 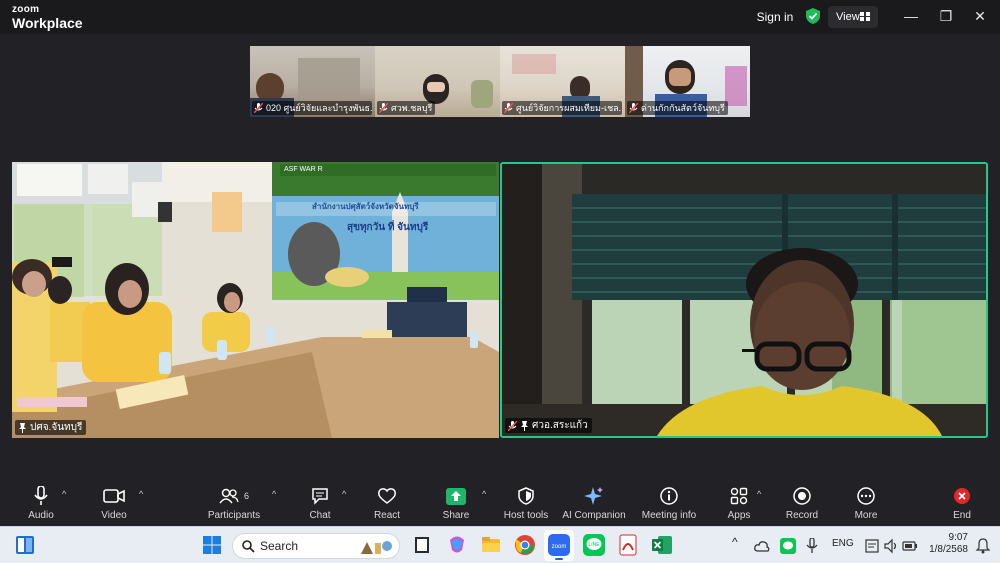 What do you see at coordinates (114, 496) in the screenshot?
I see `camera-icon` at bounding box center [114, 496].